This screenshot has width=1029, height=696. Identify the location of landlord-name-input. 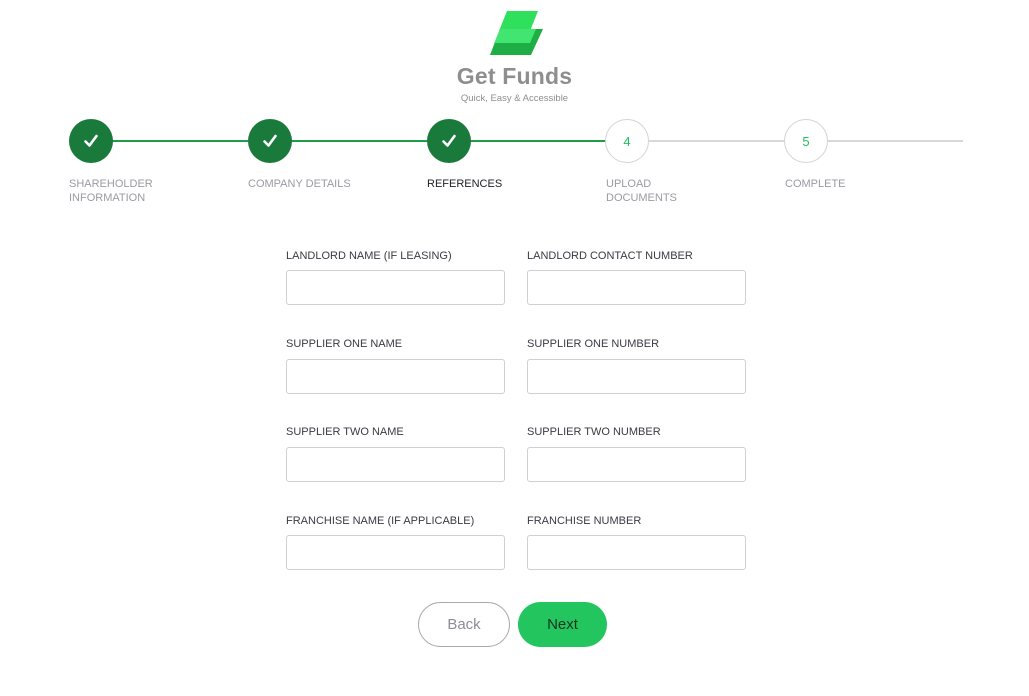
(395, 287).